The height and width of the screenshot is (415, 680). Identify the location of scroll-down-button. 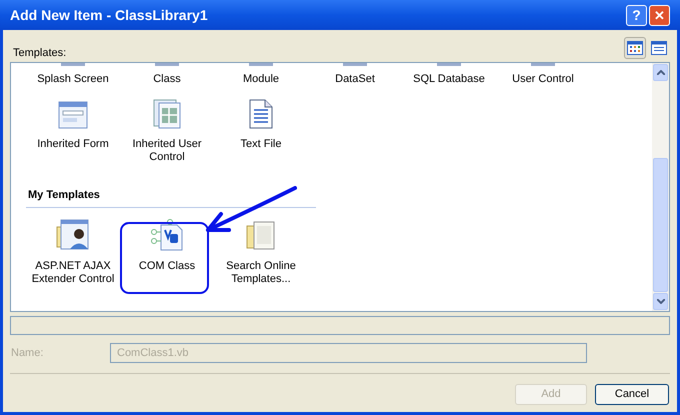
(660, 301).